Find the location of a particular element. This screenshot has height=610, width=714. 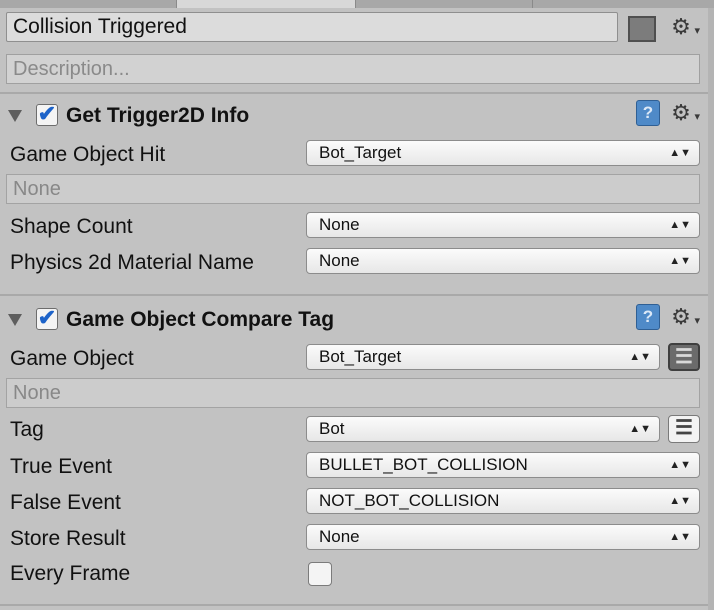

tag-dropdown: Bot ▲▼ is located at coordinates (483, 429).